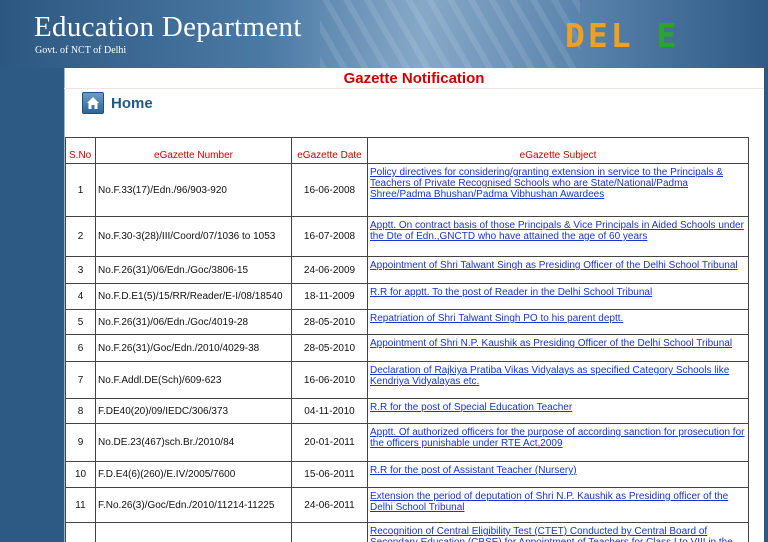 The height and width of the screenshot is (542, 768). I want to click on home-label: Home, so click(132, 103).